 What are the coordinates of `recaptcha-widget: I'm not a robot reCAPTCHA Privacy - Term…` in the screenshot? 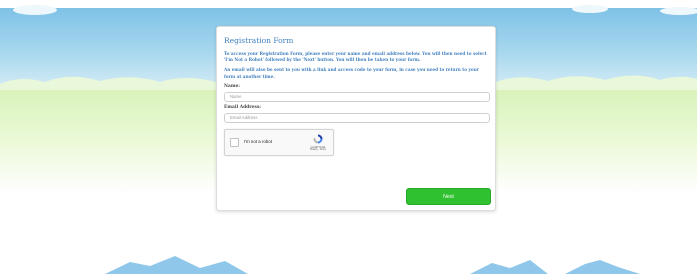 It's located at (279, 142).